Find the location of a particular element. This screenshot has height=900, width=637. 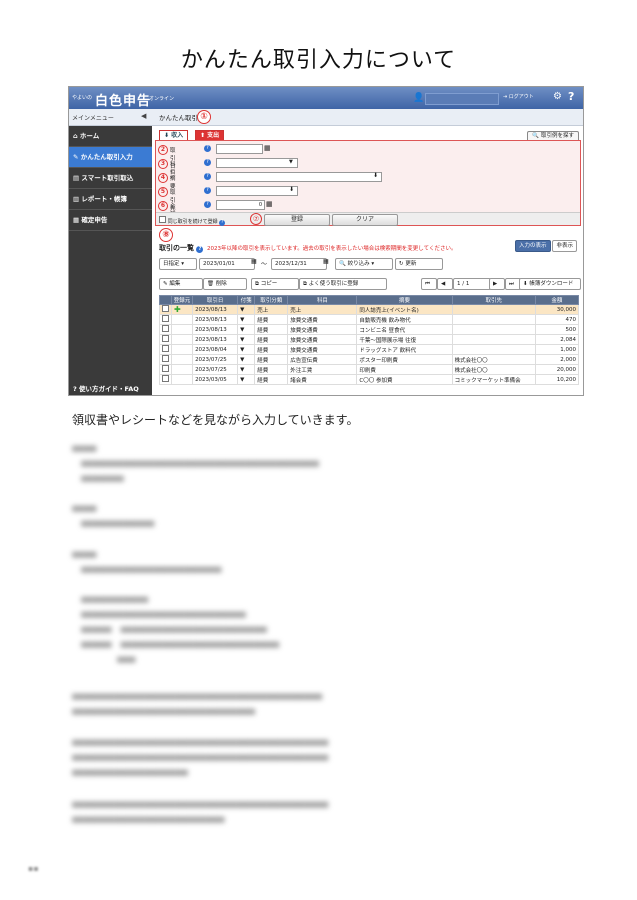

filter-button: 🔍 絞り込み ▾ is located at coordinates (364, 264).